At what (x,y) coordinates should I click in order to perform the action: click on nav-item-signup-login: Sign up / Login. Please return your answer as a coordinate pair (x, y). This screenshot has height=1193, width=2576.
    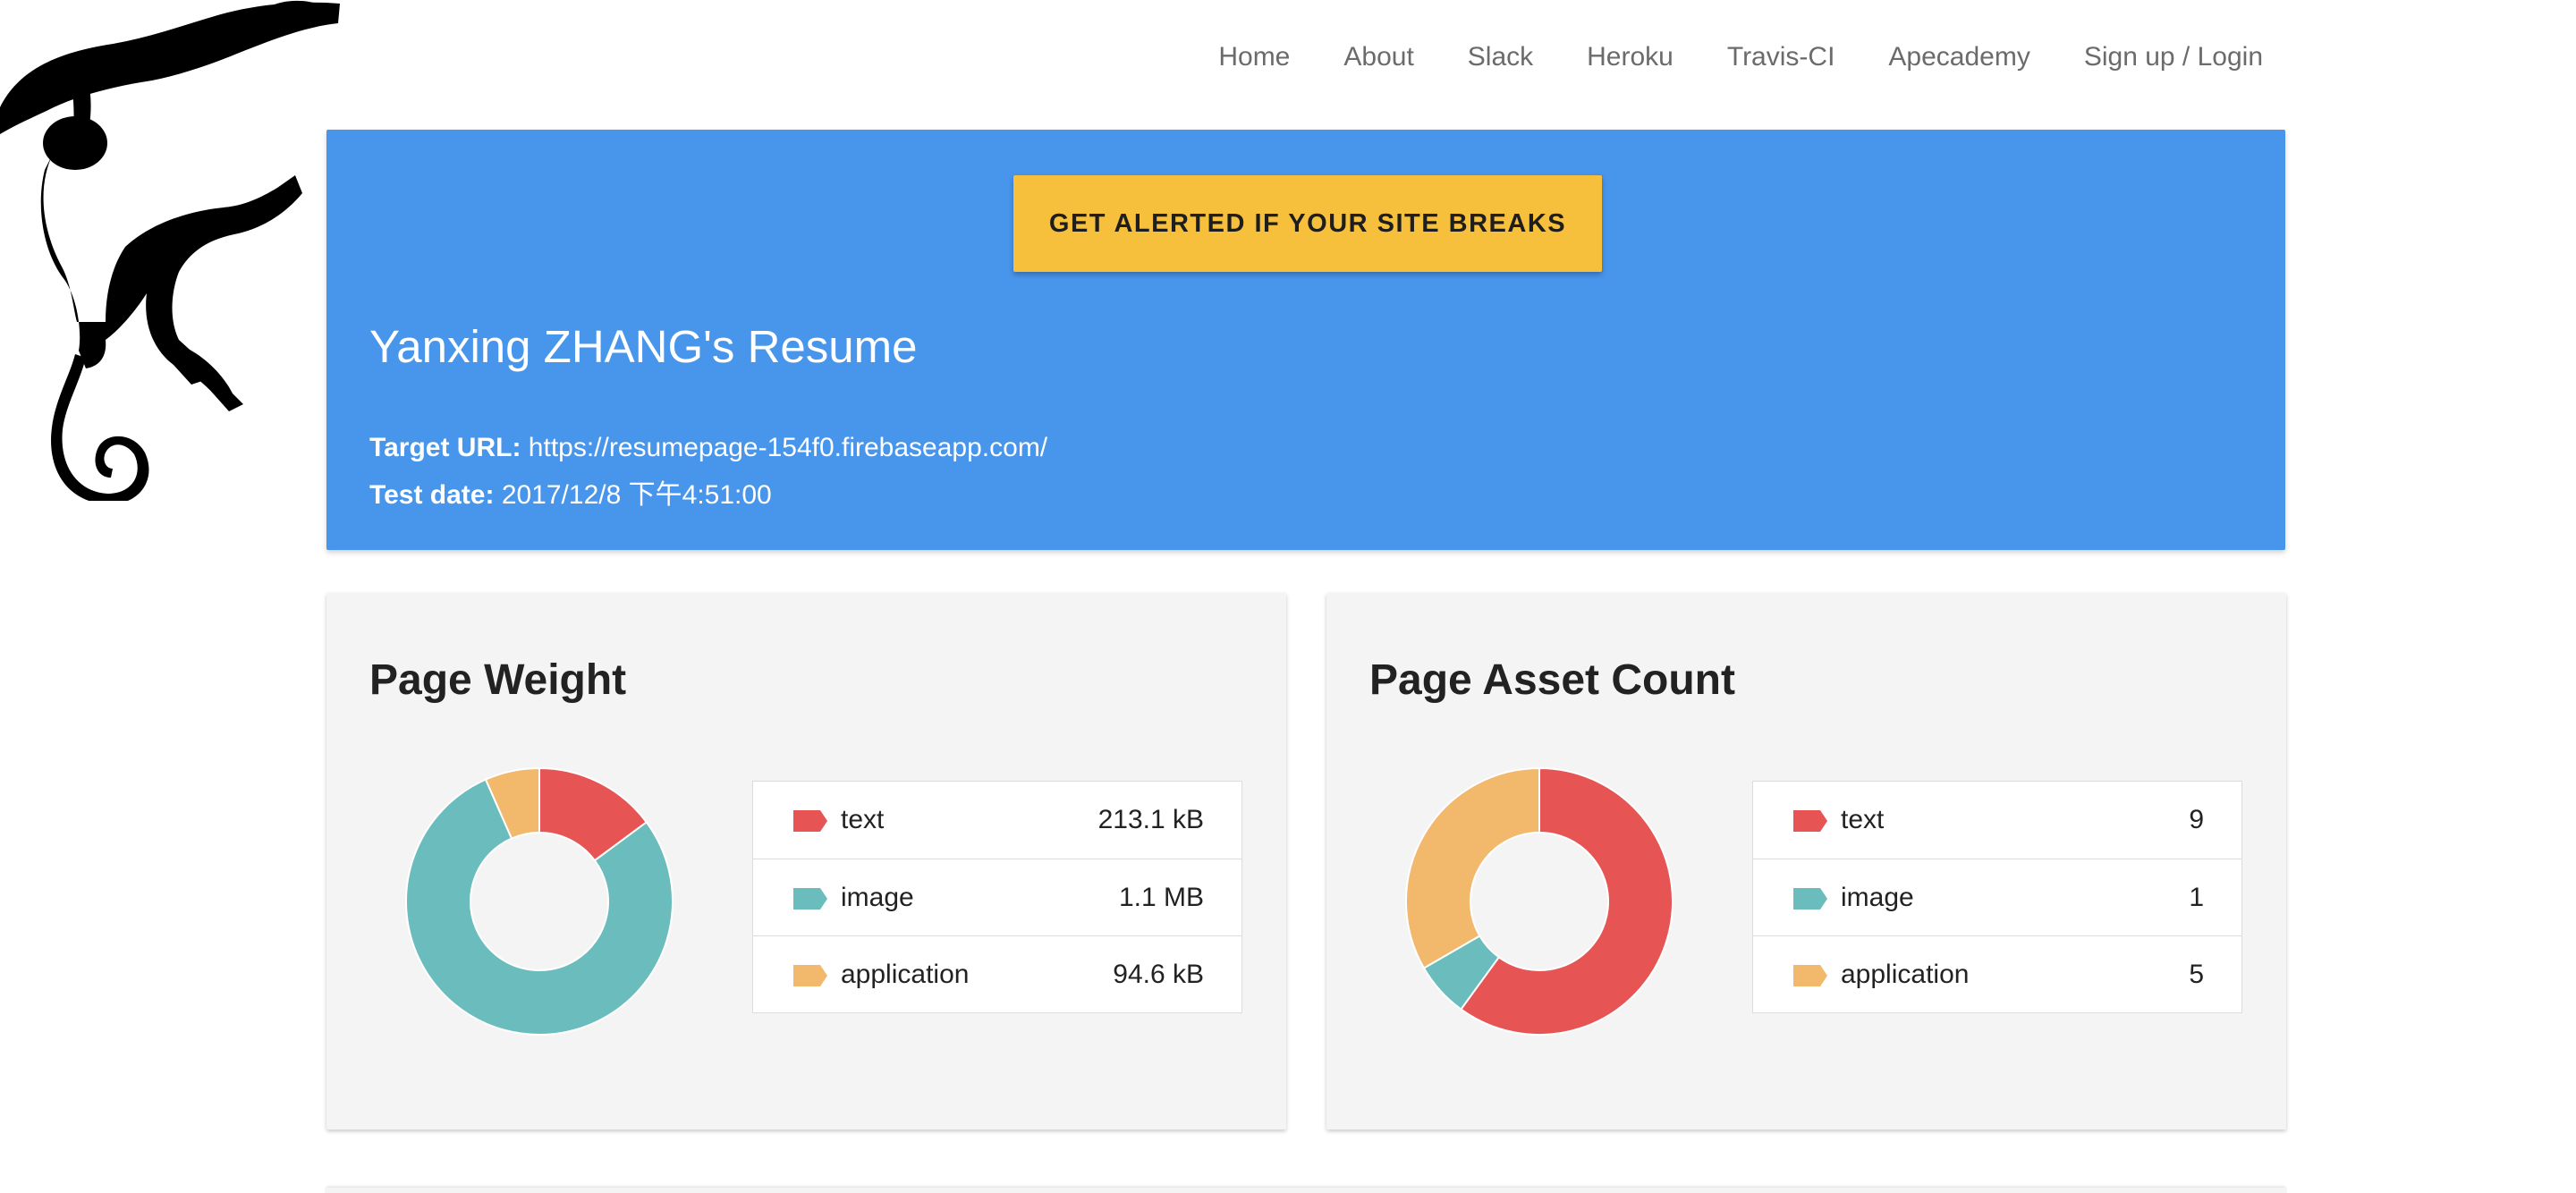
    Looking at the image, I should click on (2173, 57).